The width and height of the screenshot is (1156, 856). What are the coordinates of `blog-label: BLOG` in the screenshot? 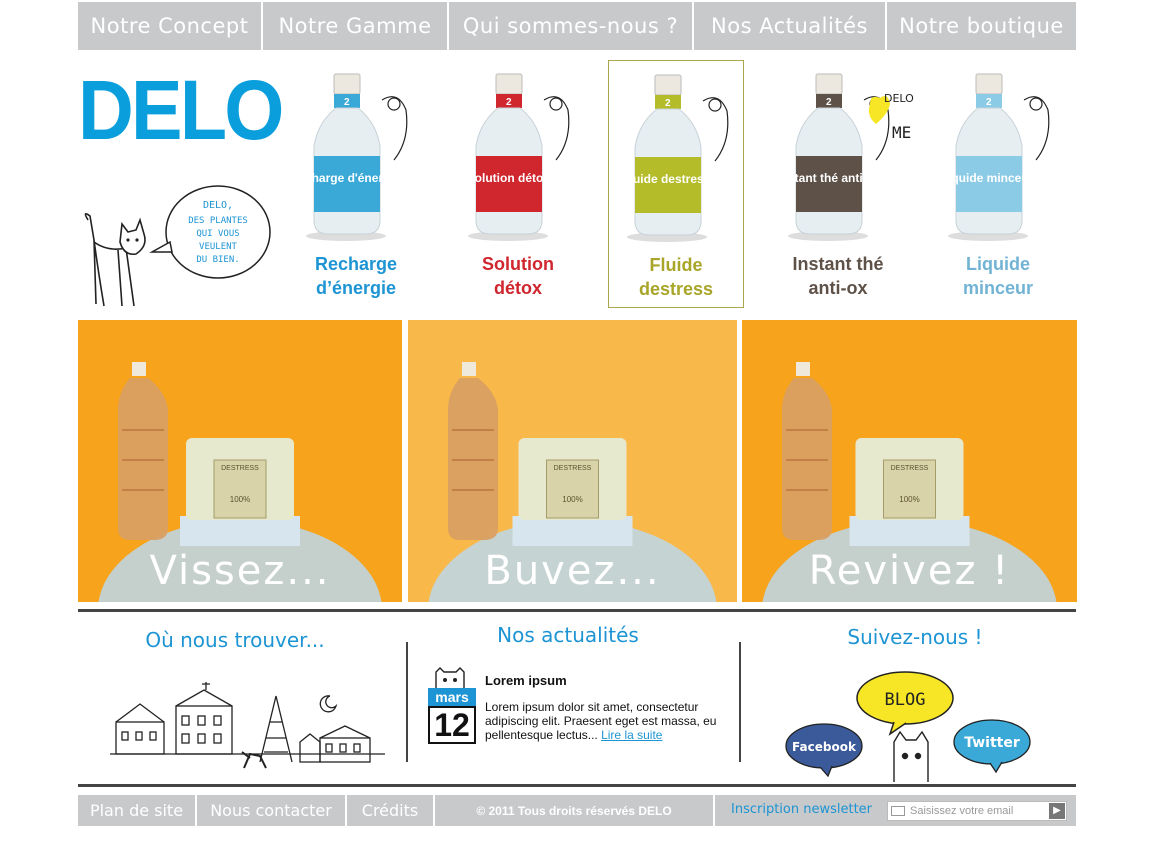 It's located at (905, 700).